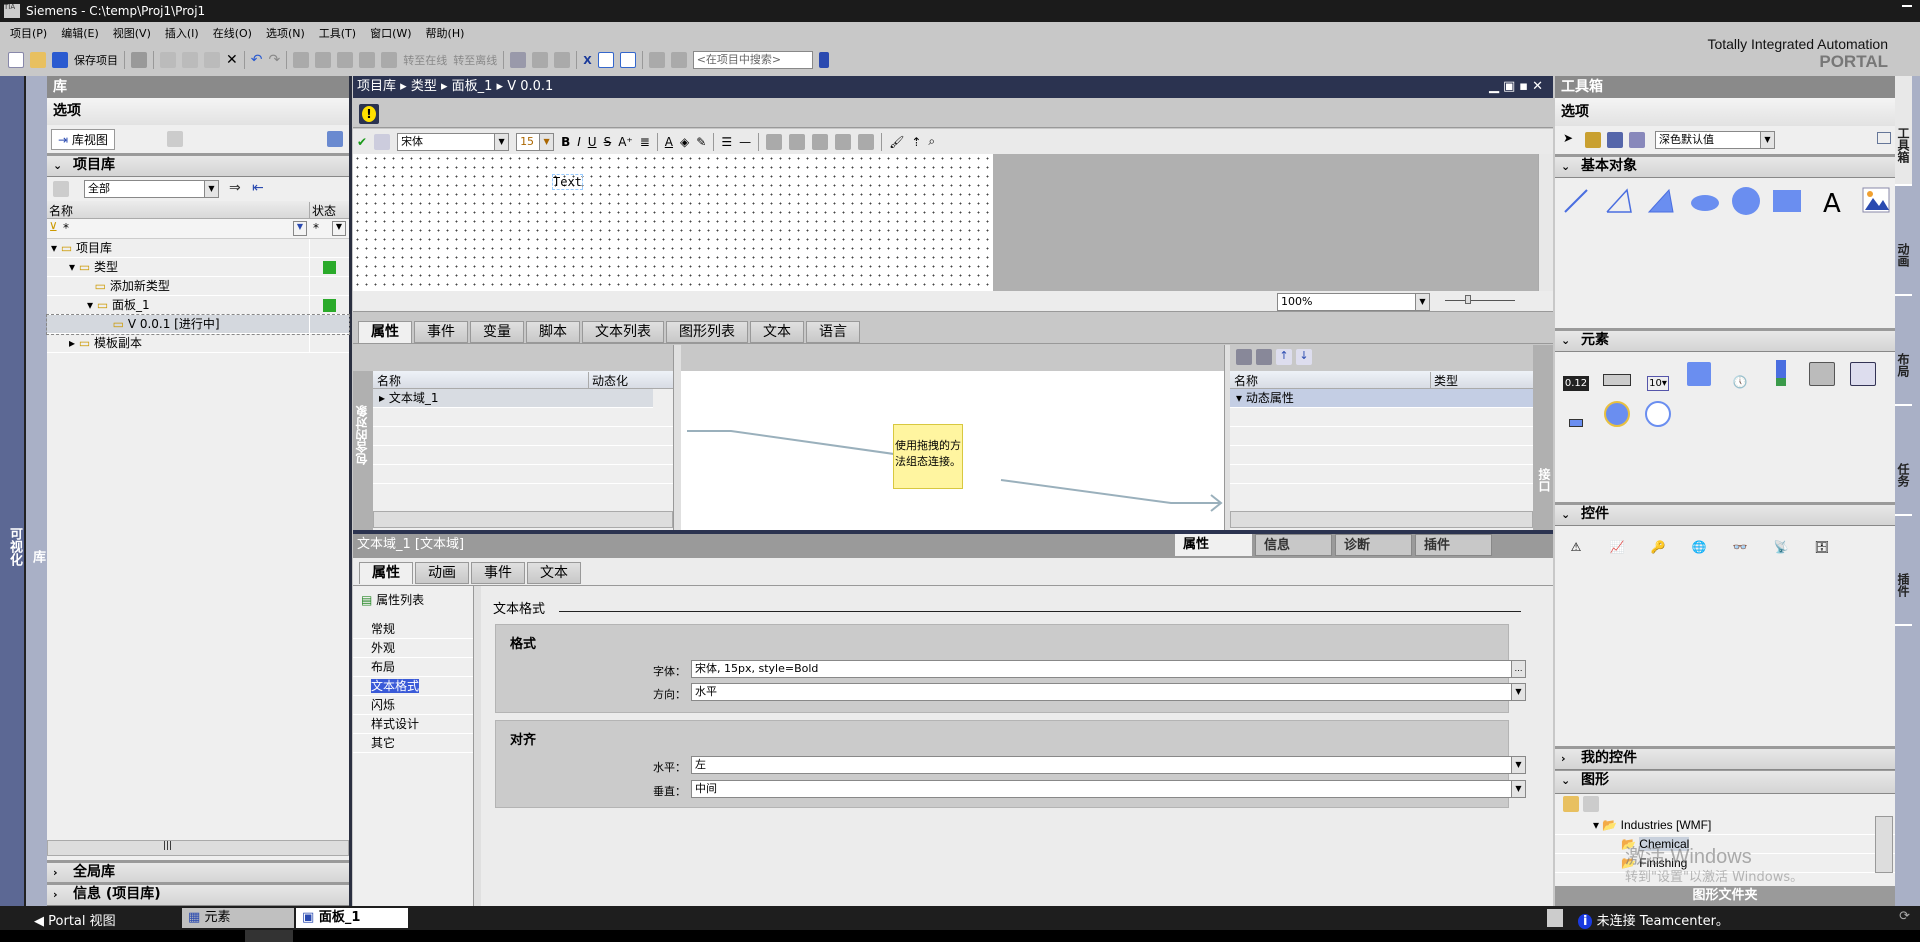  Describe the element at coordinates (1725, 896) in the screenshot. I see `graphics-folder-bar: 图形文件夹` at that location.